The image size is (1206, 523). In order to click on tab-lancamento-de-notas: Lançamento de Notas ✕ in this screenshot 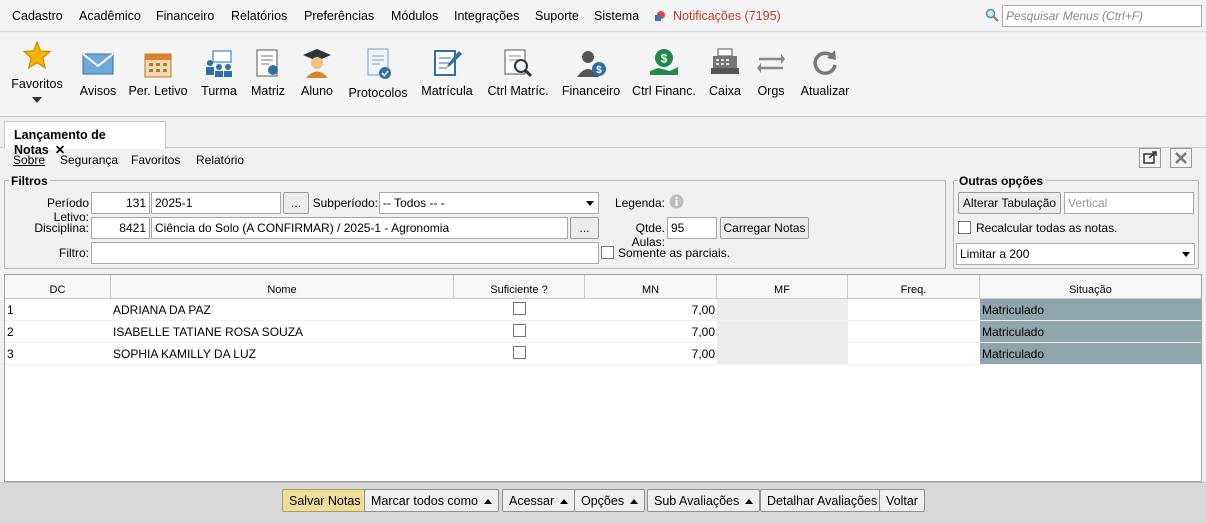, I will do `click(85, 139)`.